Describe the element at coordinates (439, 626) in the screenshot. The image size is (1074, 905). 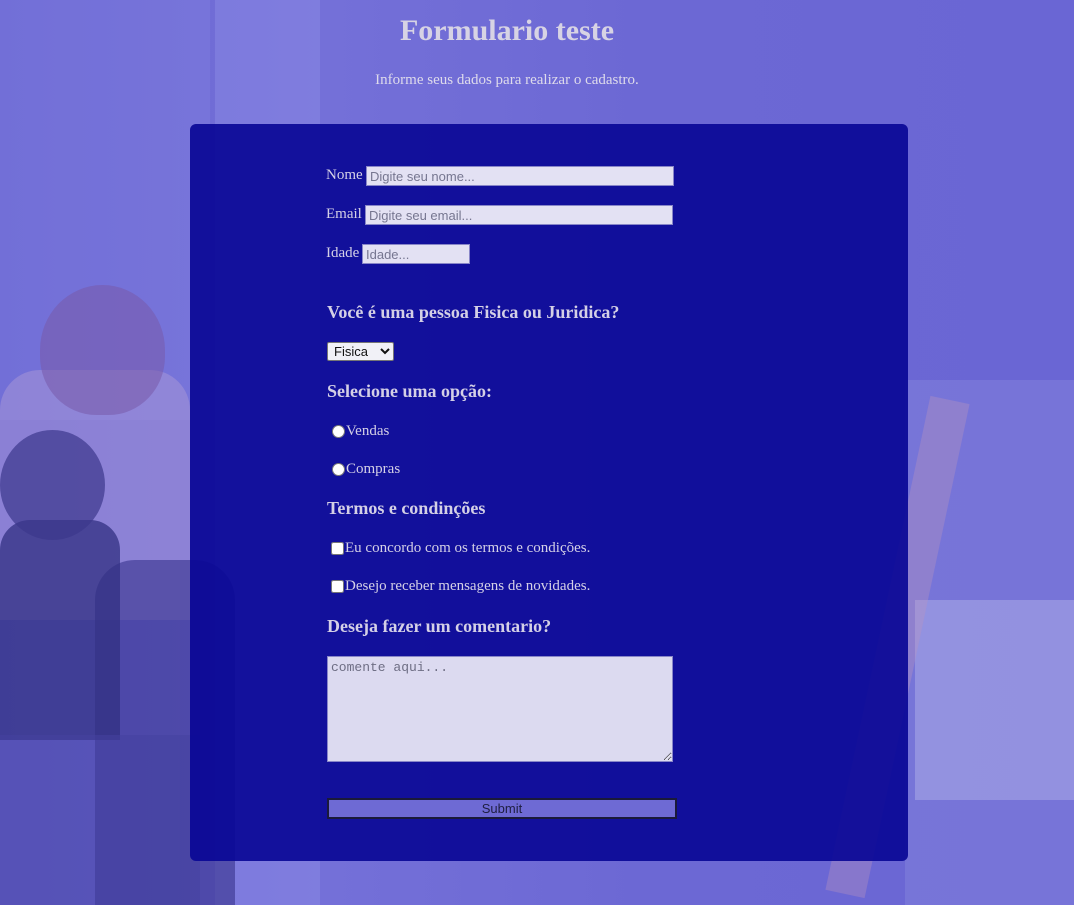
I see `comment-heading: Deseja fazer um comentario?` at that location.